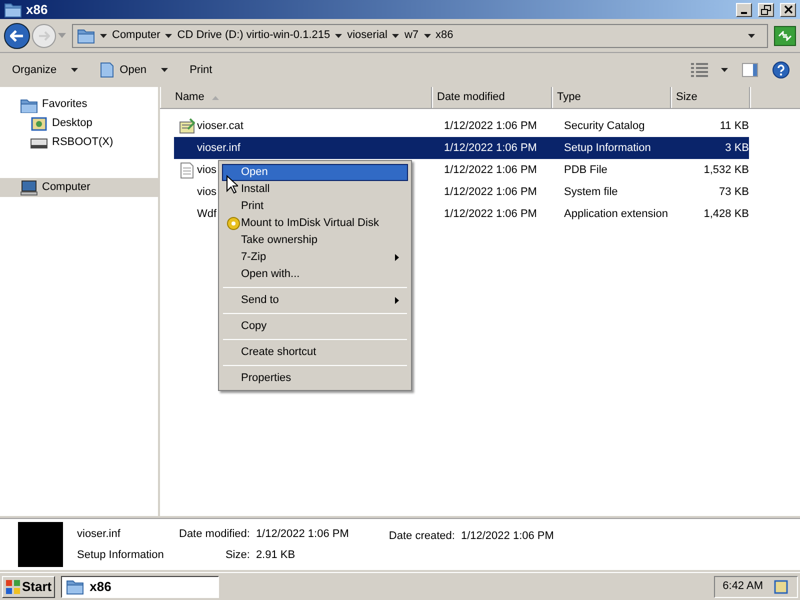  I want to click on restore-icon, so click(766, 9).